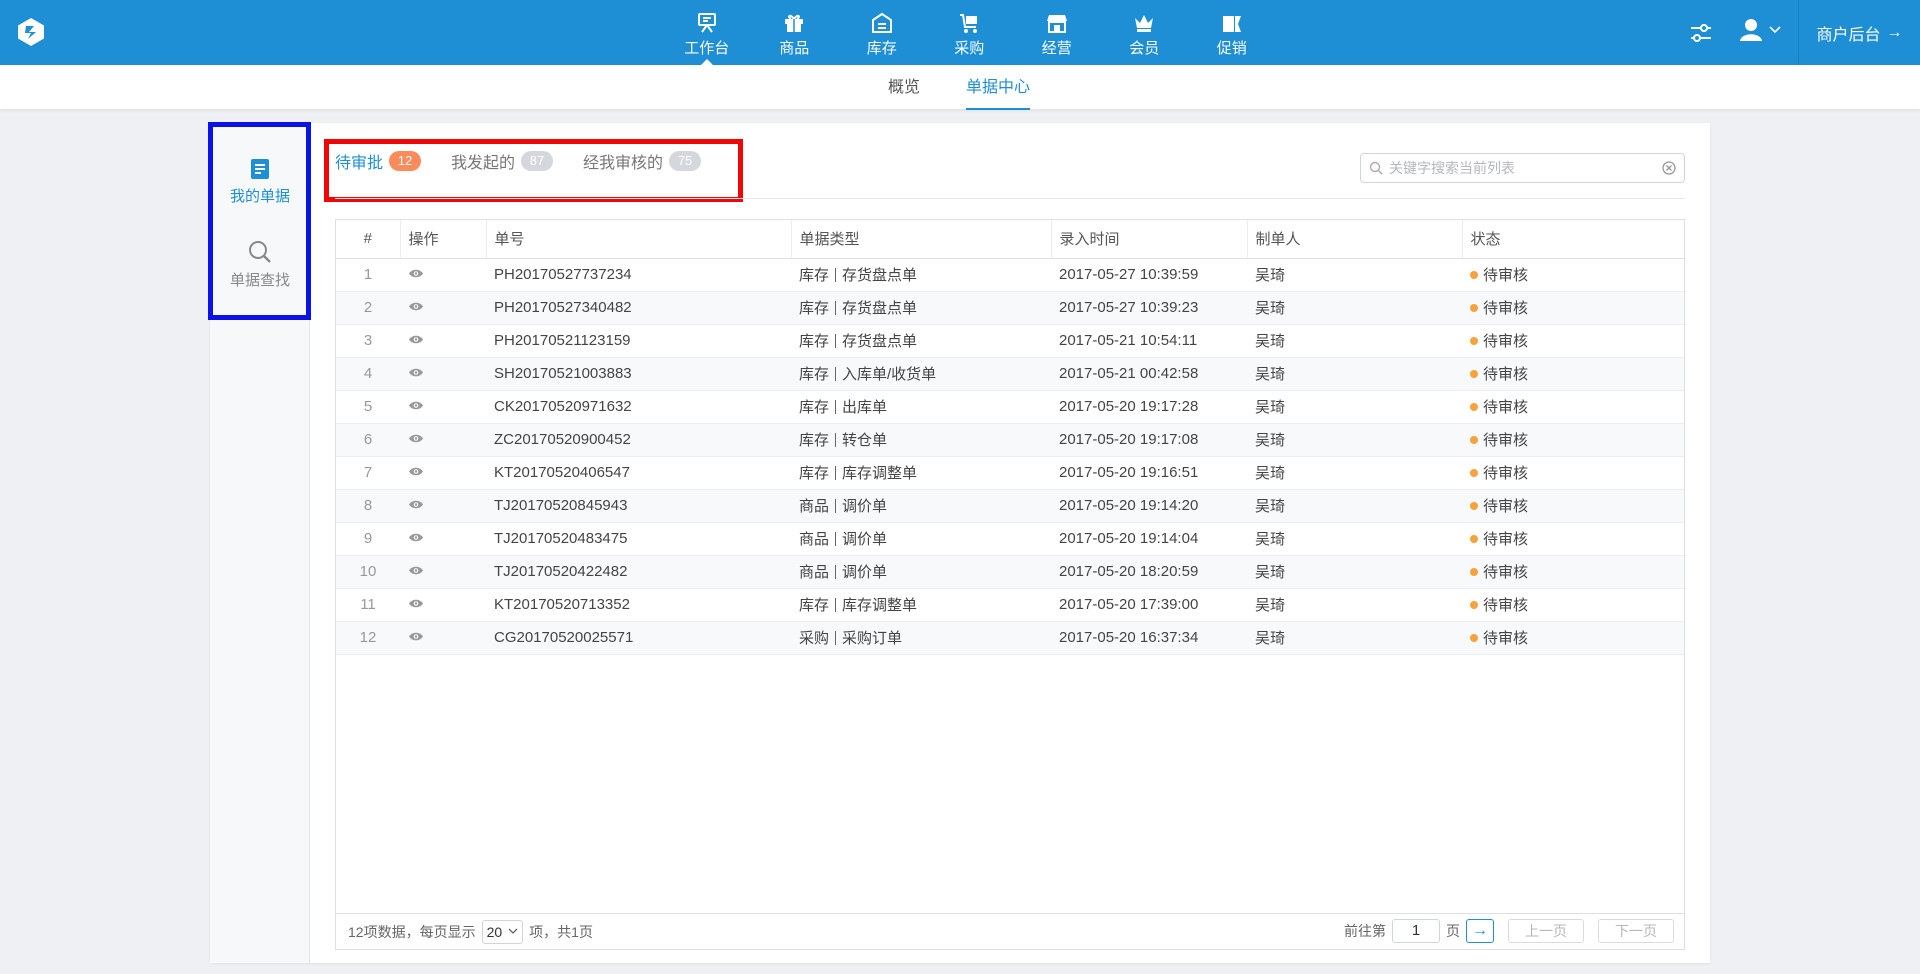  What do you see at coordinates (1149, 239) in the screenshot?
I see `column-header-entry-time: 录入时间` at bounding box center [1149, 239].